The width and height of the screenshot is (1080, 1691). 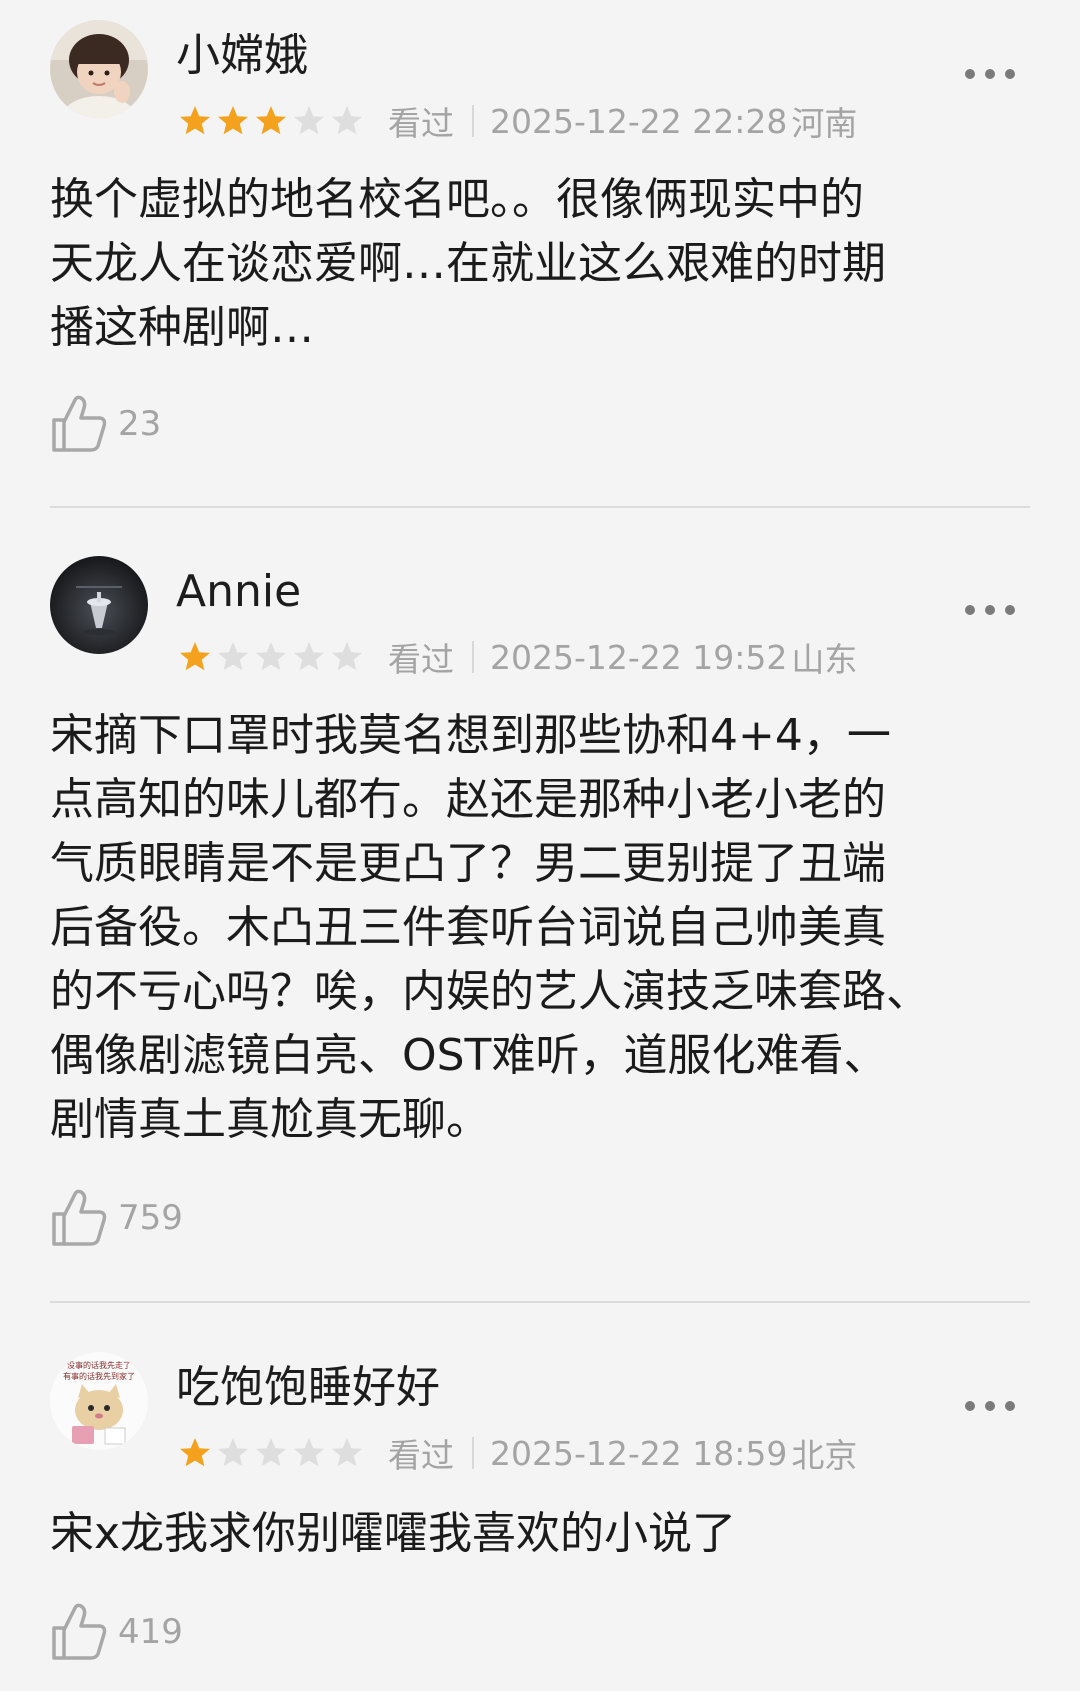 I want to click on username: Annie, so click(x=238, y=592).